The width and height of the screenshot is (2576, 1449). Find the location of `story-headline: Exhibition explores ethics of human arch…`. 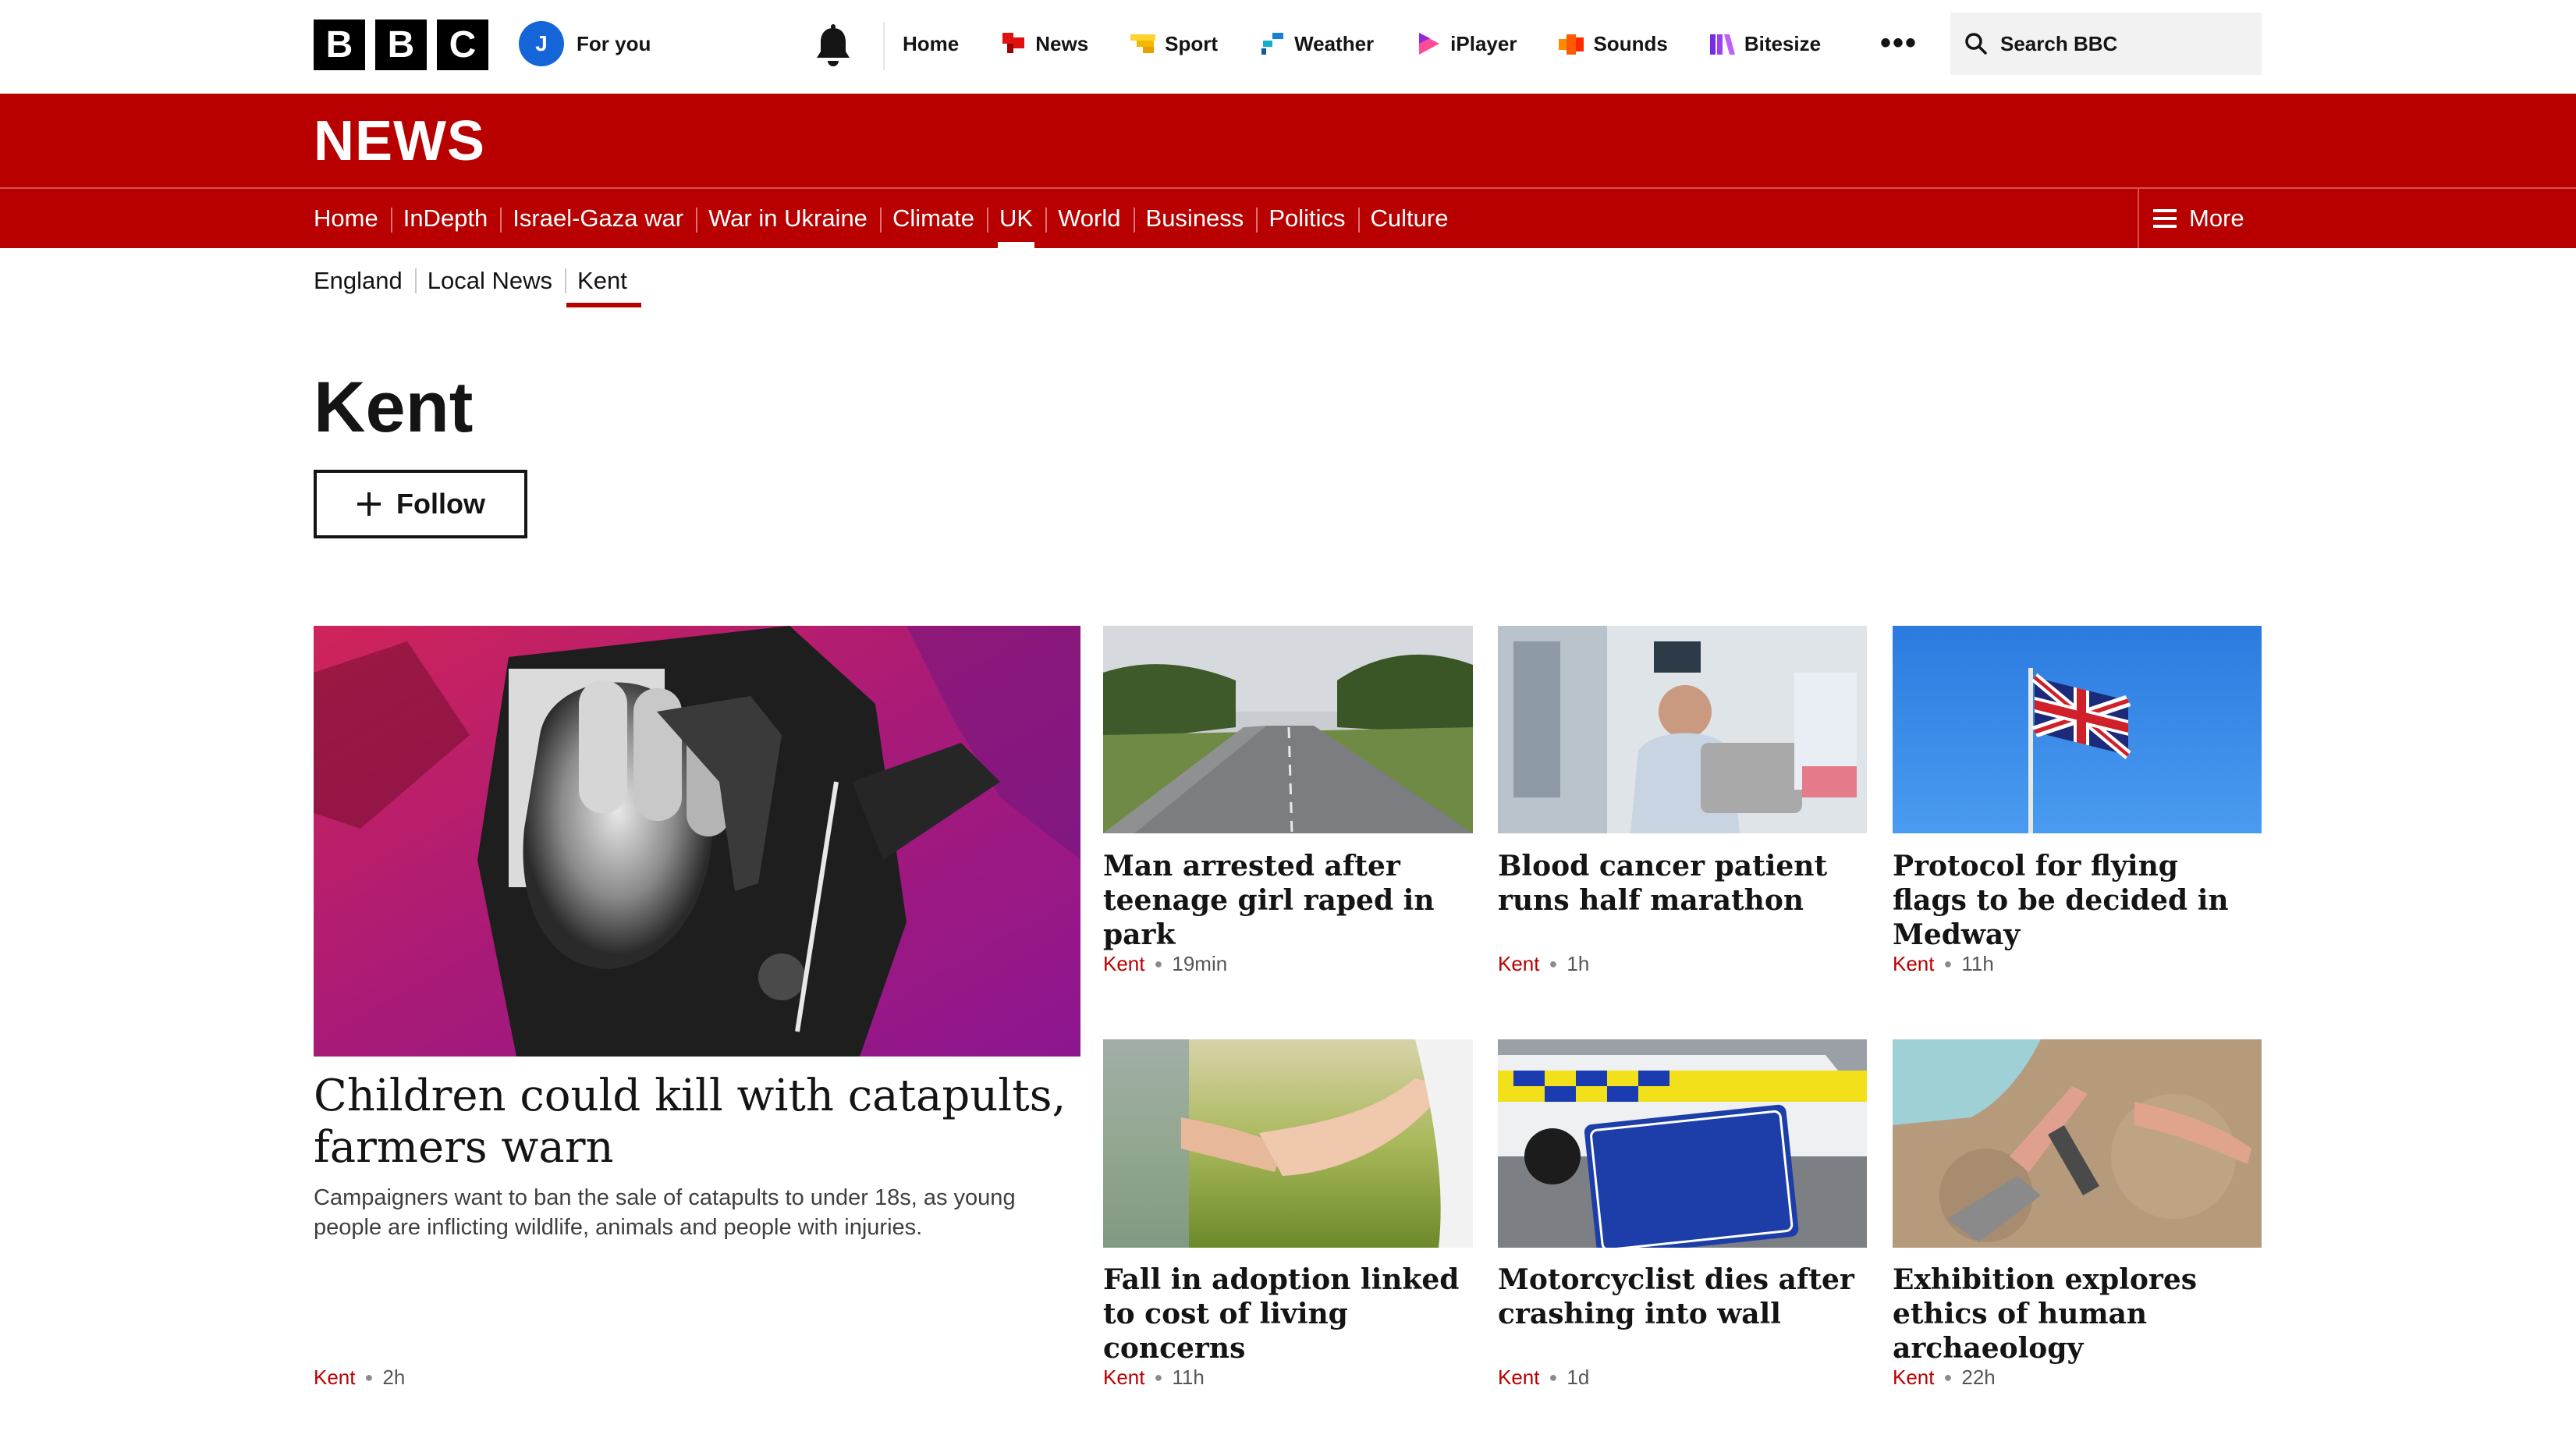

story-headline: Exhibition explores ethics of human arch… is located at coordinates (2080, 1314).